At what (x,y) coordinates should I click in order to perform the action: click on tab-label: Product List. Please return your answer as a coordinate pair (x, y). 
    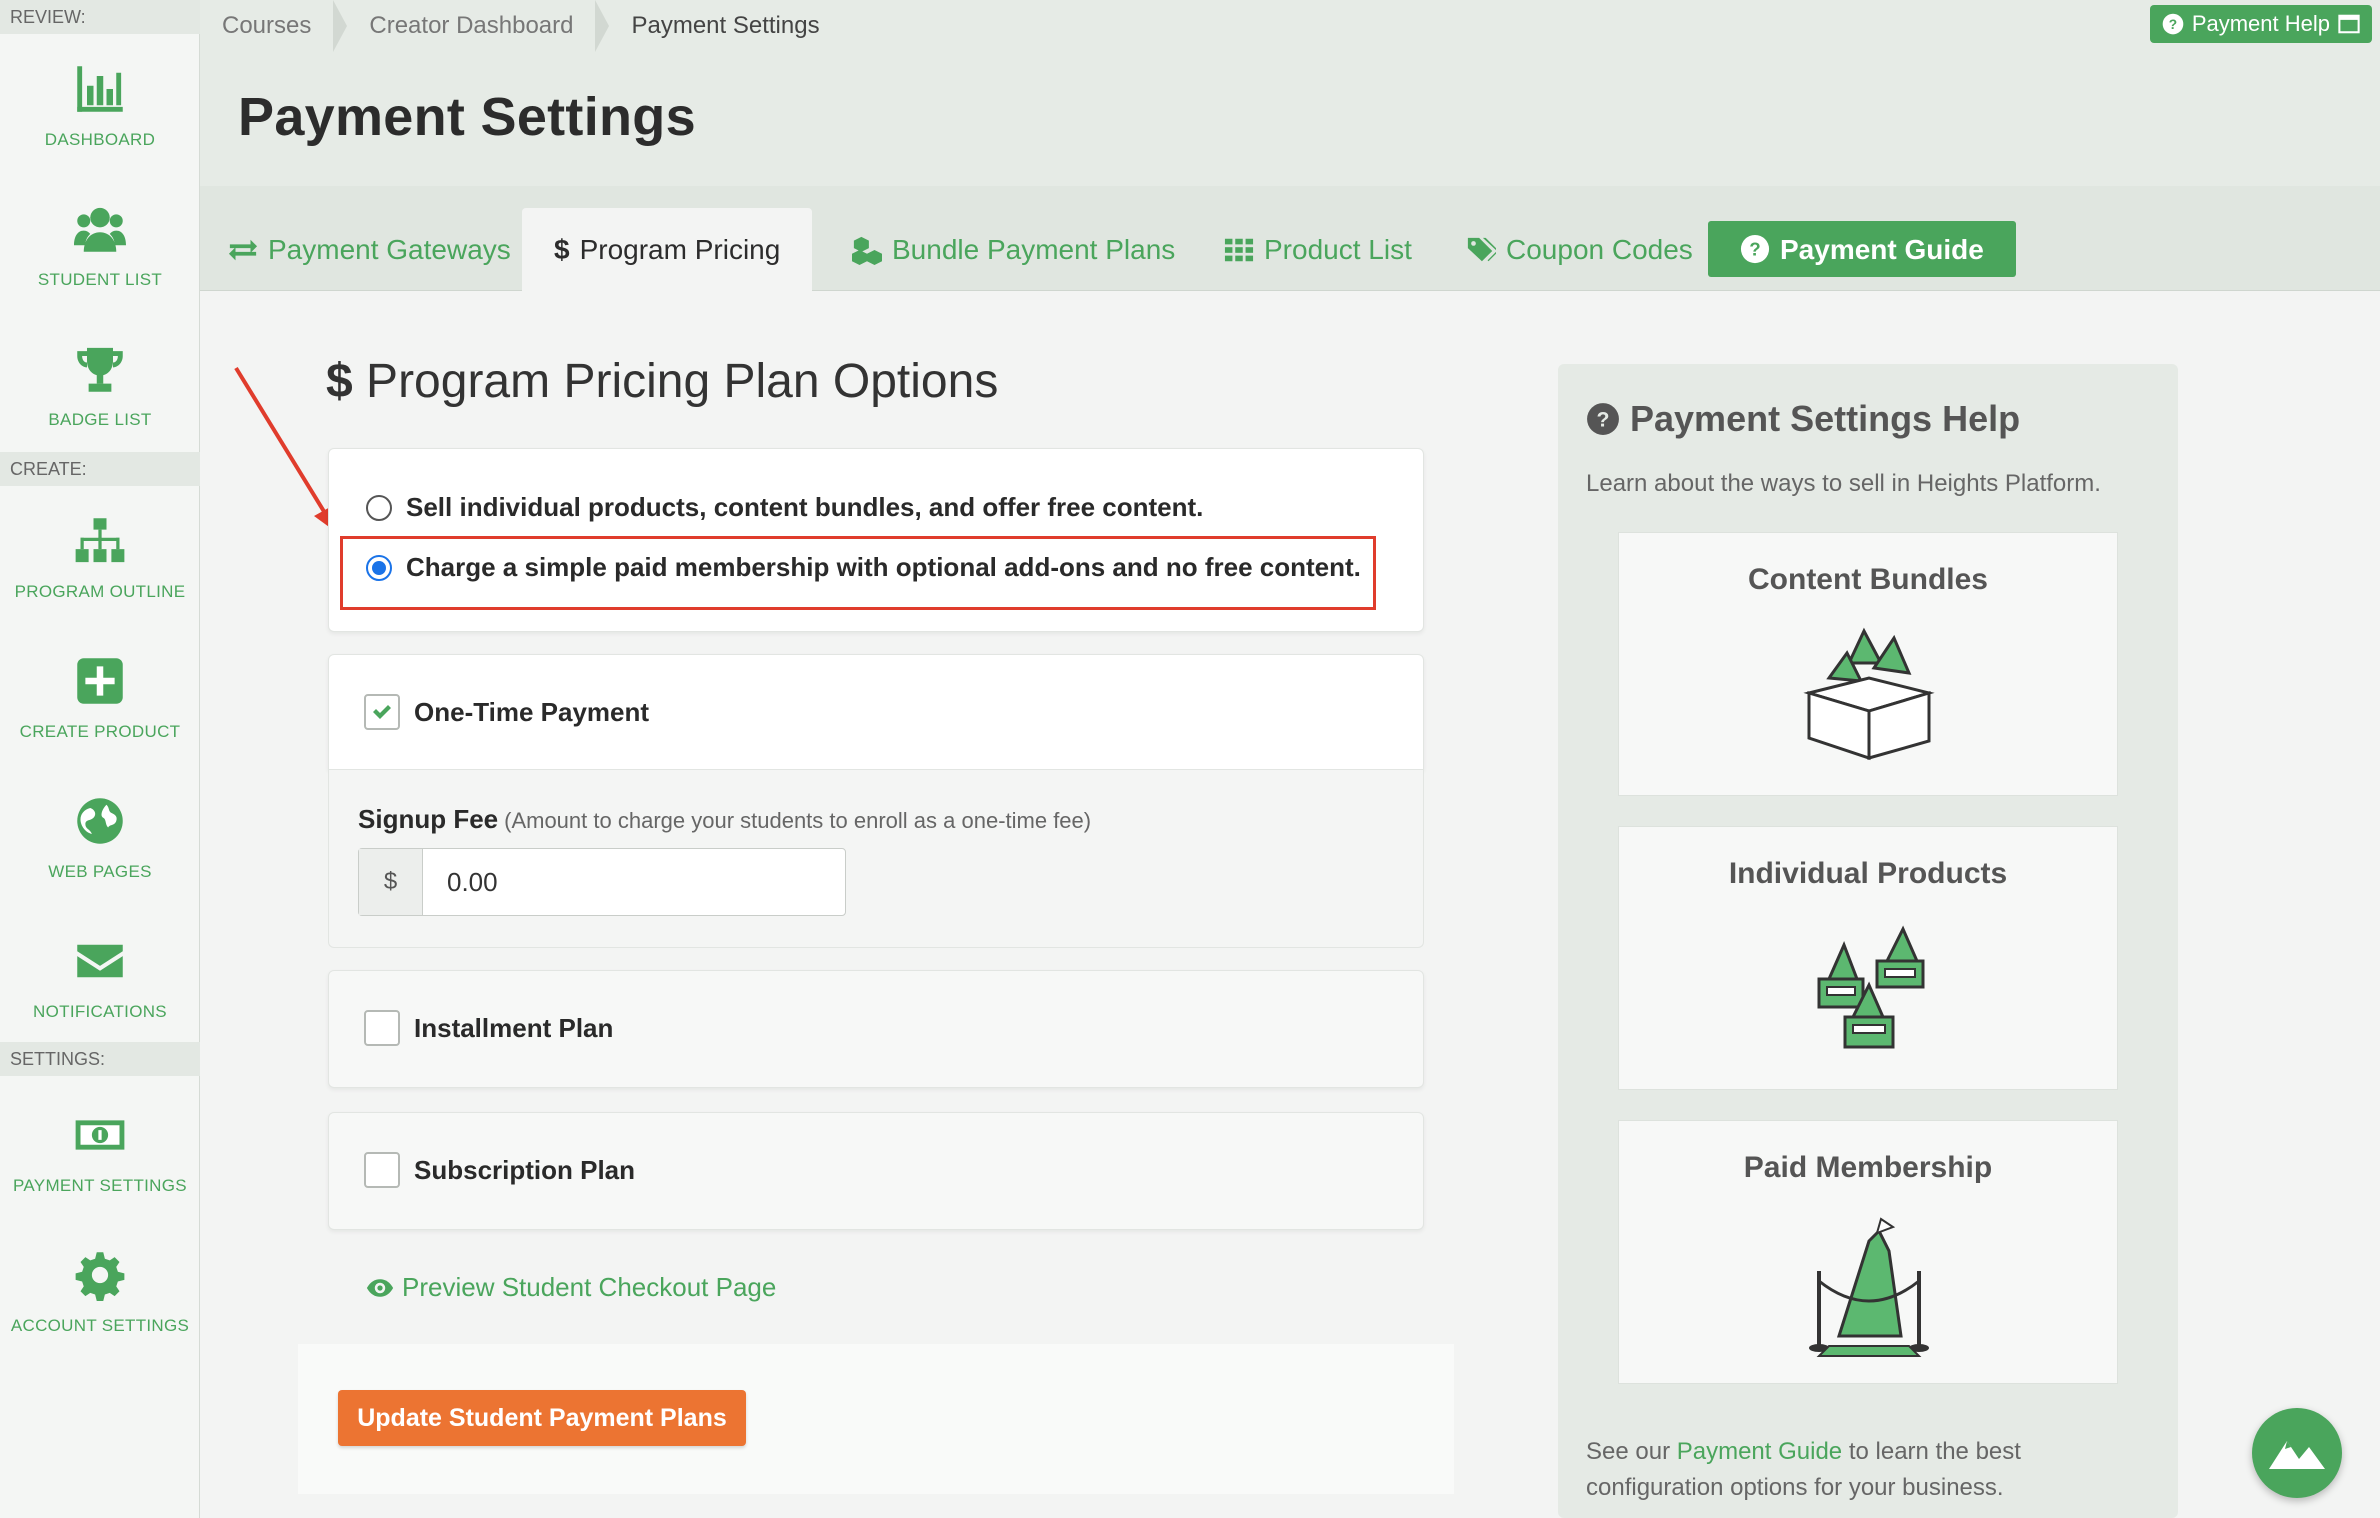
    Looking at the image, I should click on (1338, 249).